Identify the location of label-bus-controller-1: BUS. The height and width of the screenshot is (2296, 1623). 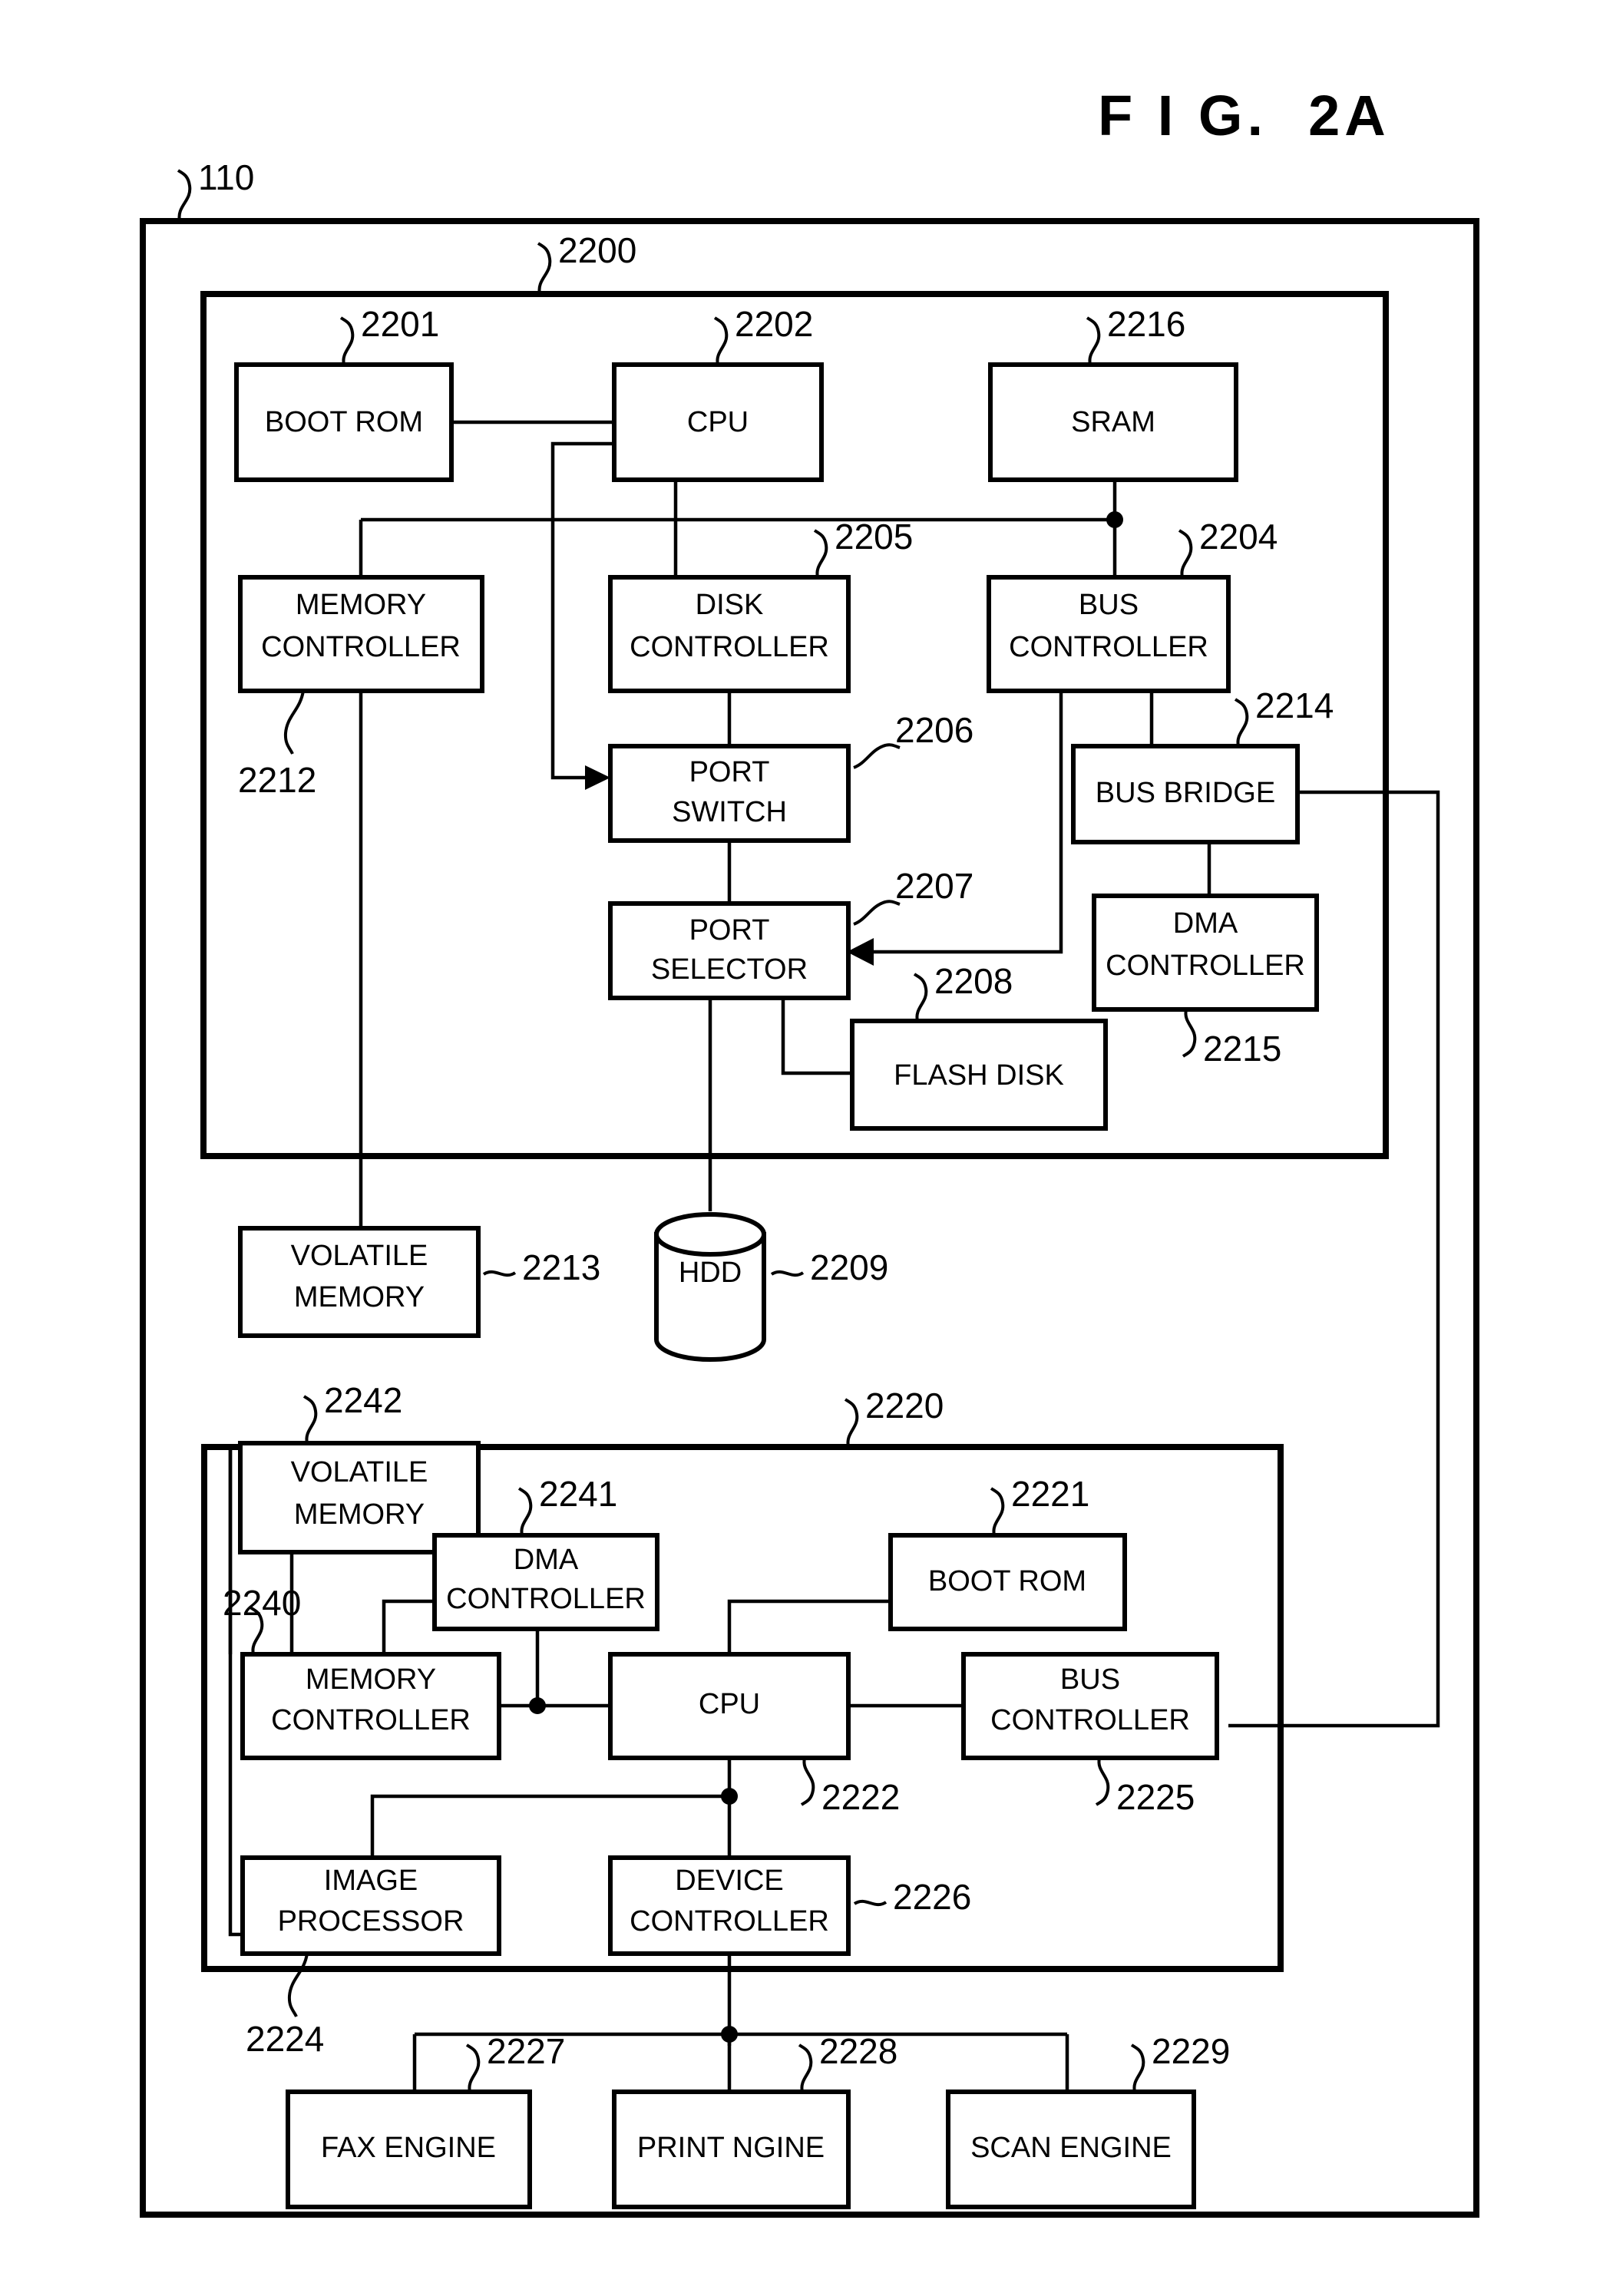
(1109, 605).